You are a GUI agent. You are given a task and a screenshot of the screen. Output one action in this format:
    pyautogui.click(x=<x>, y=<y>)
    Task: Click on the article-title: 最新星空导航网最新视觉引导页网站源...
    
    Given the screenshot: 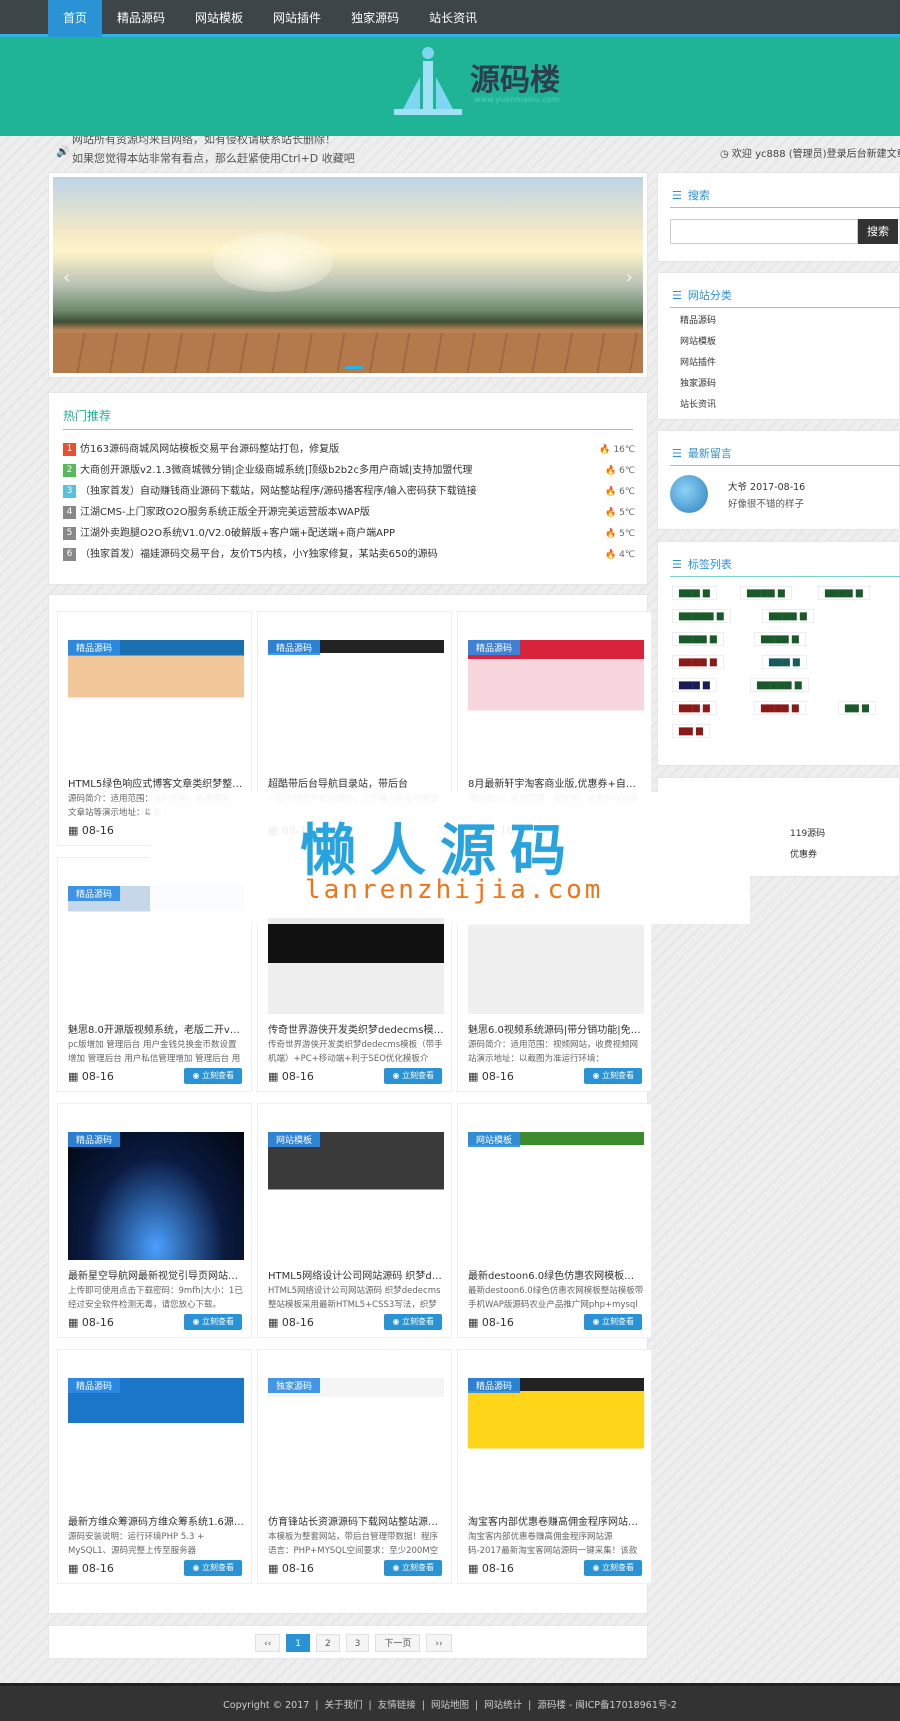 What is the action you would take?
    pyautogui.click(x=156, y=1274)
    